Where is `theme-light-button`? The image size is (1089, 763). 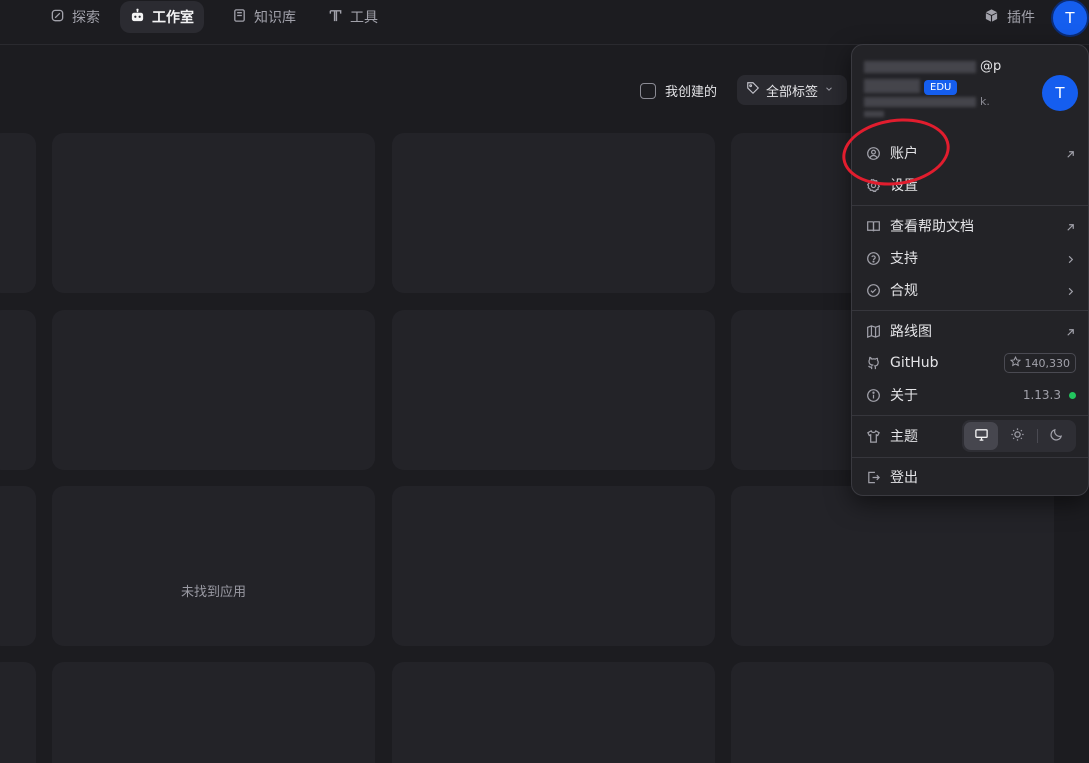
theme-light-button is located at coordinates (1017, 436).